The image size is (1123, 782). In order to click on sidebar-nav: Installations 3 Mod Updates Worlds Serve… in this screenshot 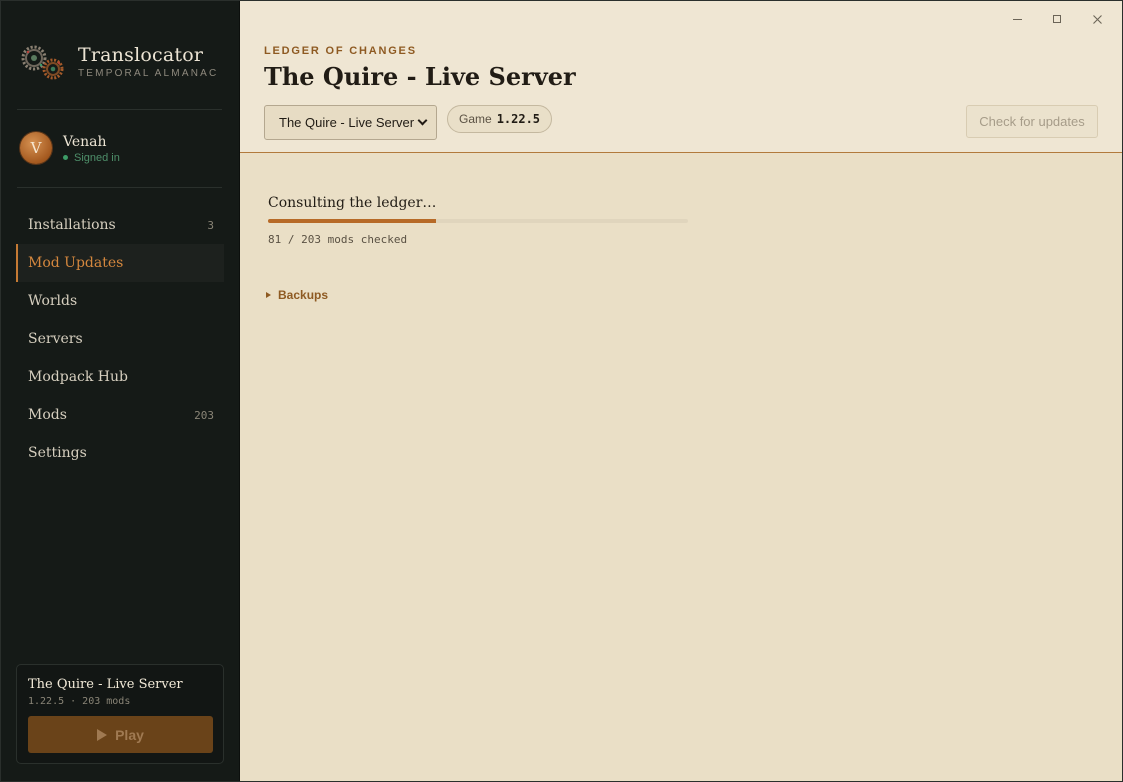, I will do `click(120, 339)`.